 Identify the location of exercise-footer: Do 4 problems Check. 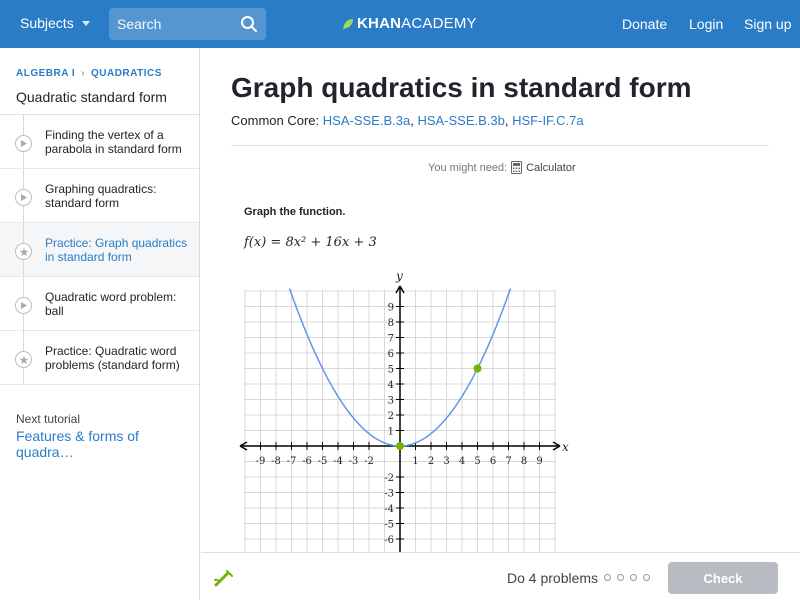
(500, 576).